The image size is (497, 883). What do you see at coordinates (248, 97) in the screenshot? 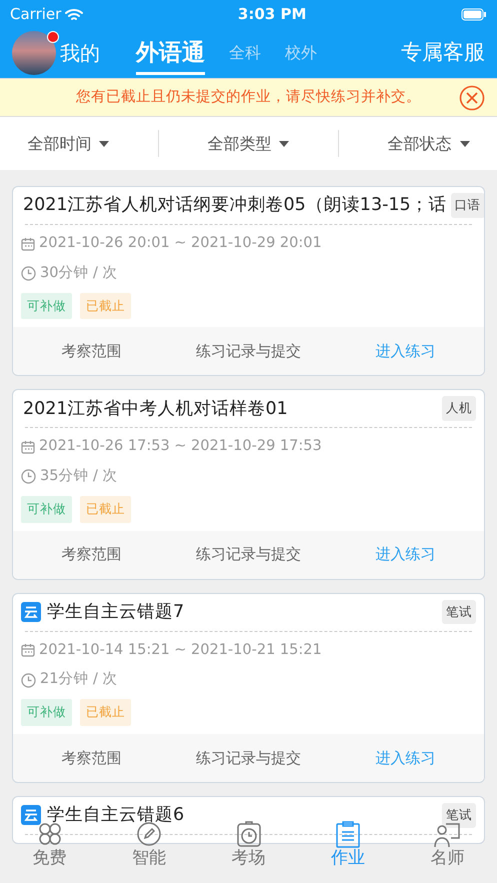
I see `notice-text: 您有已截止且仍未提交的作业，请尽快练习并补交。` at bounding box center [248, 97].